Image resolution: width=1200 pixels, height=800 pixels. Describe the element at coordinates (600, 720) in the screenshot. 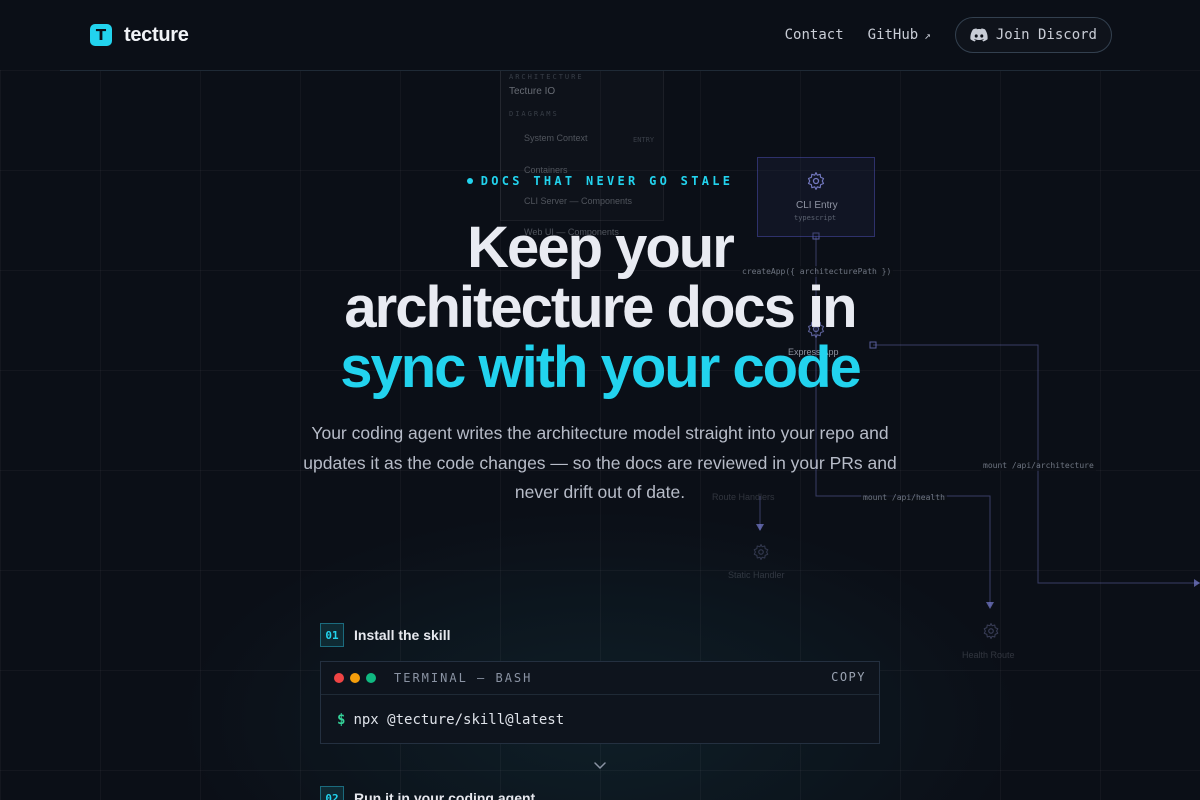

I see `terminal-body: $ npx @tecture/skill@latest` at that location.